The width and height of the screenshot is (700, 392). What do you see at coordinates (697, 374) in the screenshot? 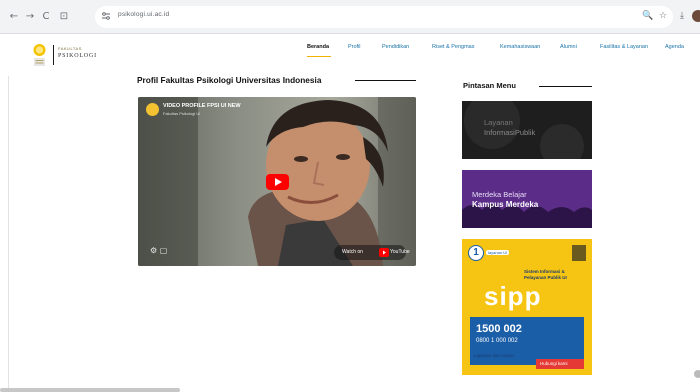
I see `scroll-to-top-button` at bounding box center [697, 374].